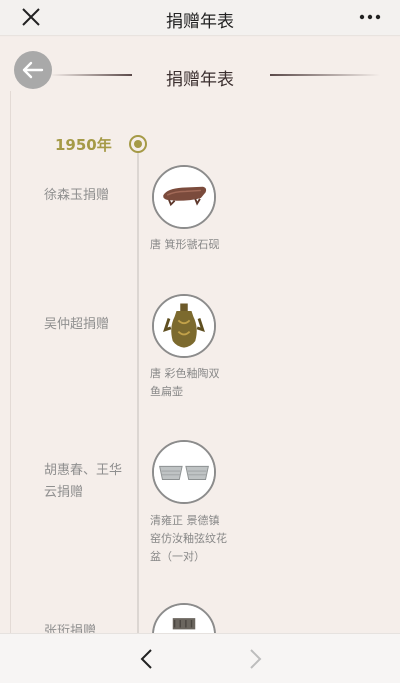 Image resolution: width=400 pixels, height=683 pixels. Describe the element at coordinates (200, 22) in the screenshot. I see `window-title: 捐赠年表` at that location.